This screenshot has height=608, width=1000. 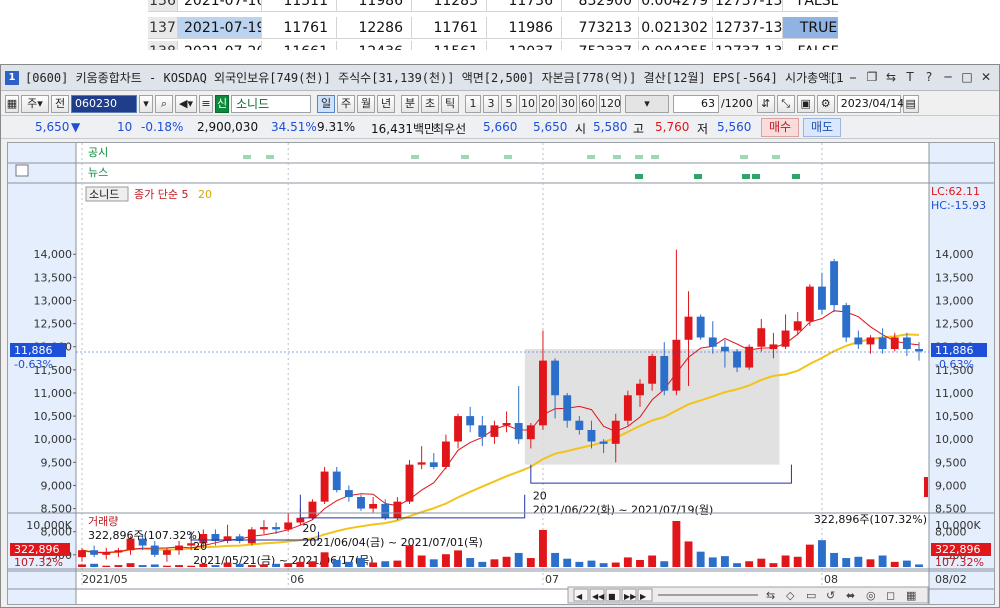 I want to click on sheet-cell-num: 138, so click(x=163, y=45).